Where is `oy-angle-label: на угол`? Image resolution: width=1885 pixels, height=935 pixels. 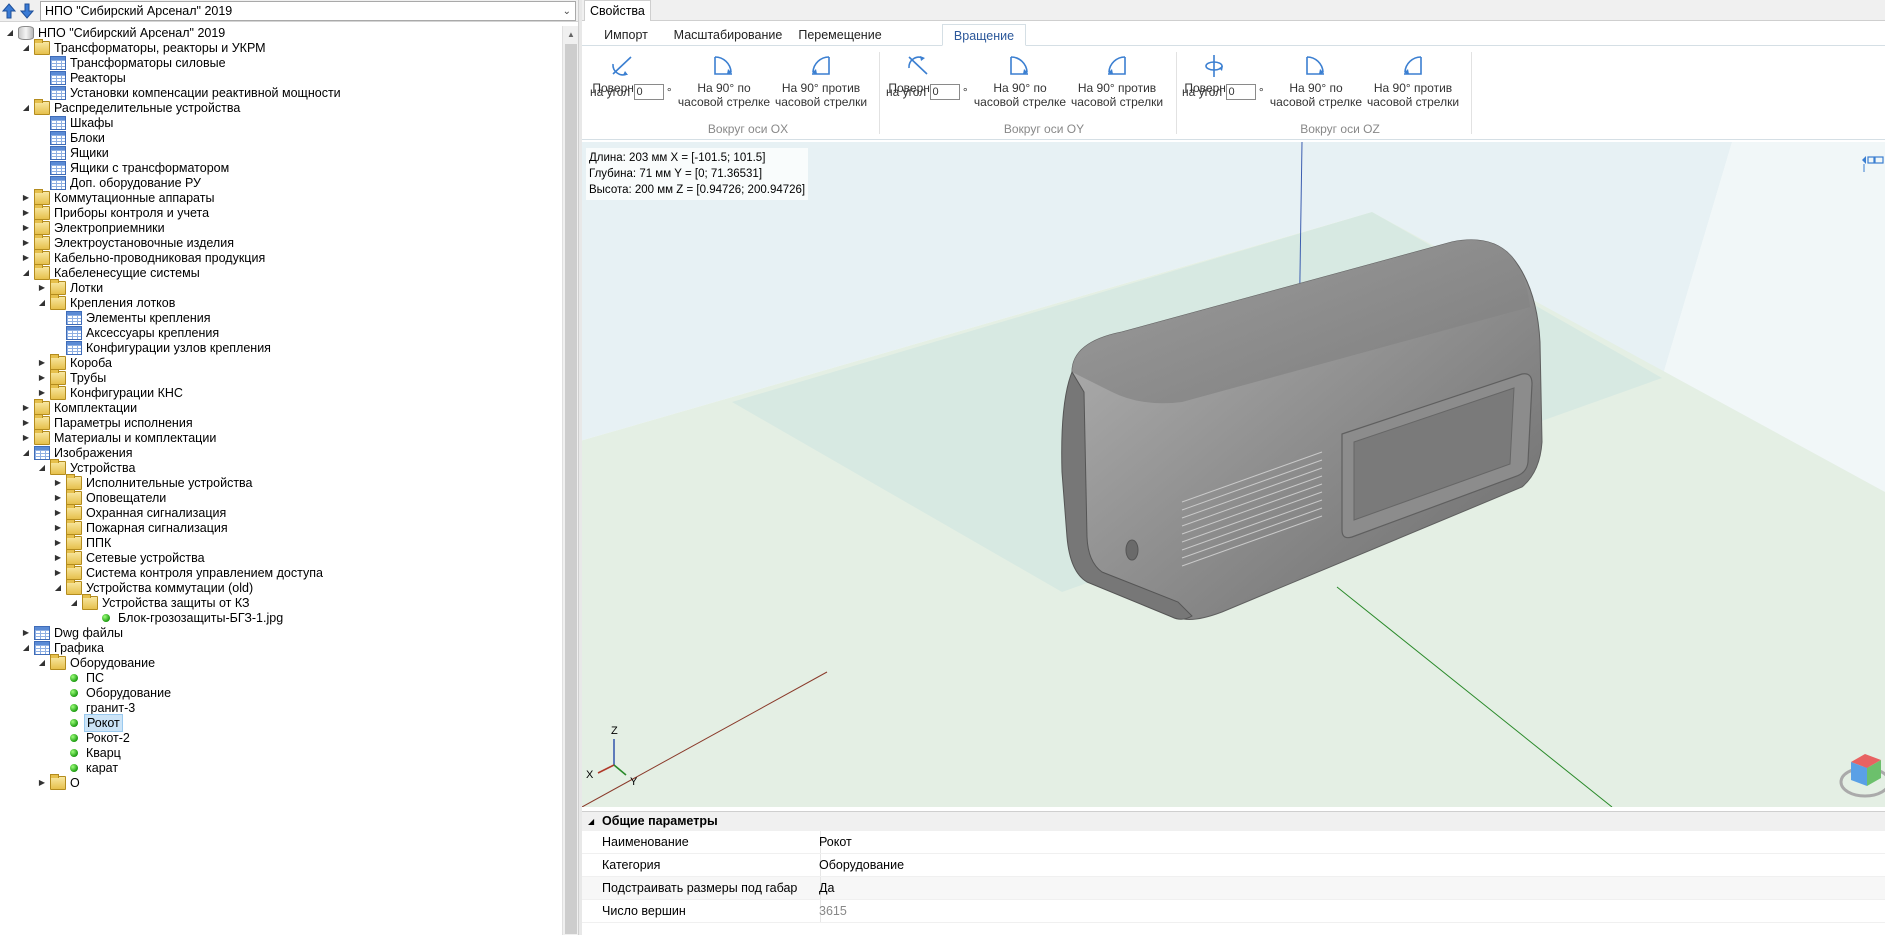
oy-angle-label: на угол is located at coordinates (906, 92).